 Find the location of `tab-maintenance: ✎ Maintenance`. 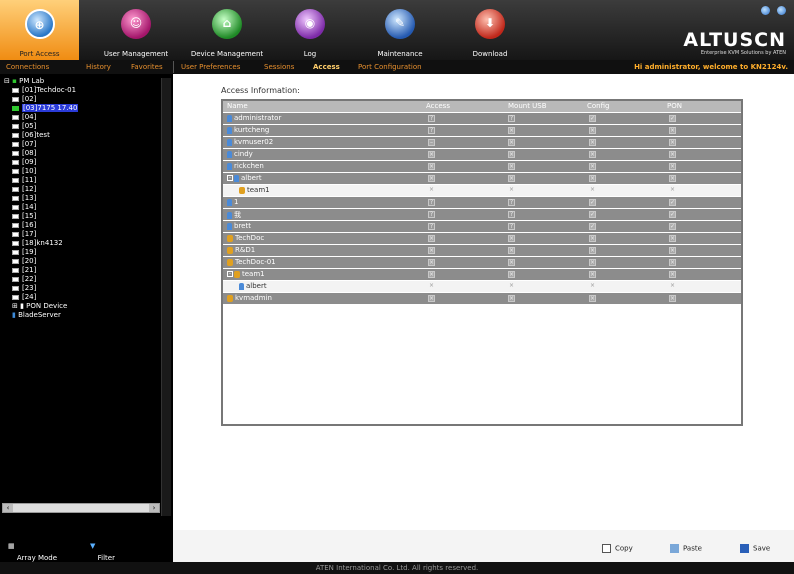

tab-maintenance: ✎ Maintenance is located at coordinates (400, 30).